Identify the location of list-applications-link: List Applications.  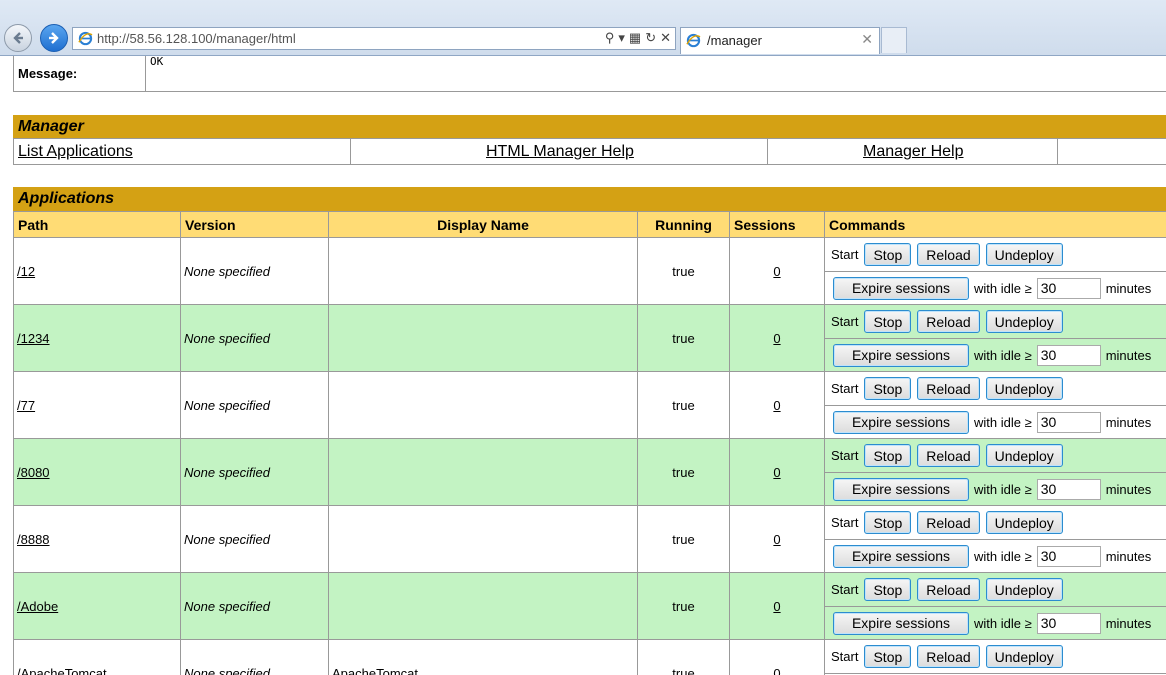
(75, 152).